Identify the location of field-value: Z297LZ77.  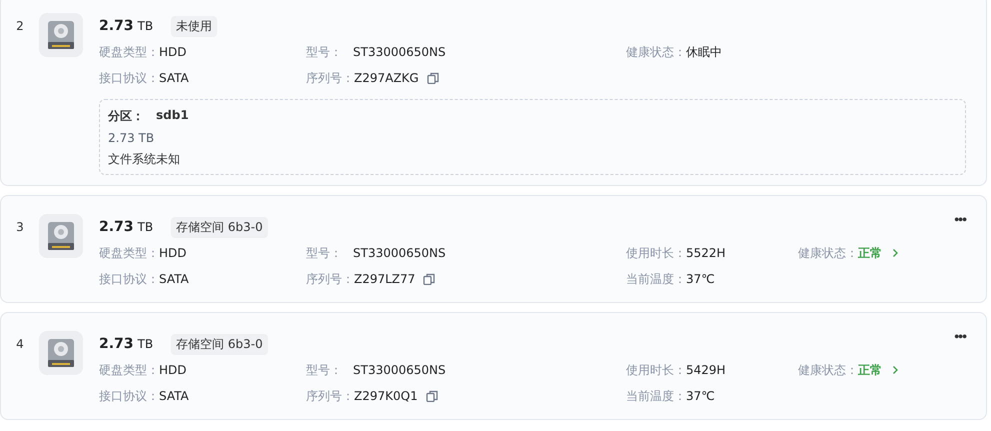
(385, 279).